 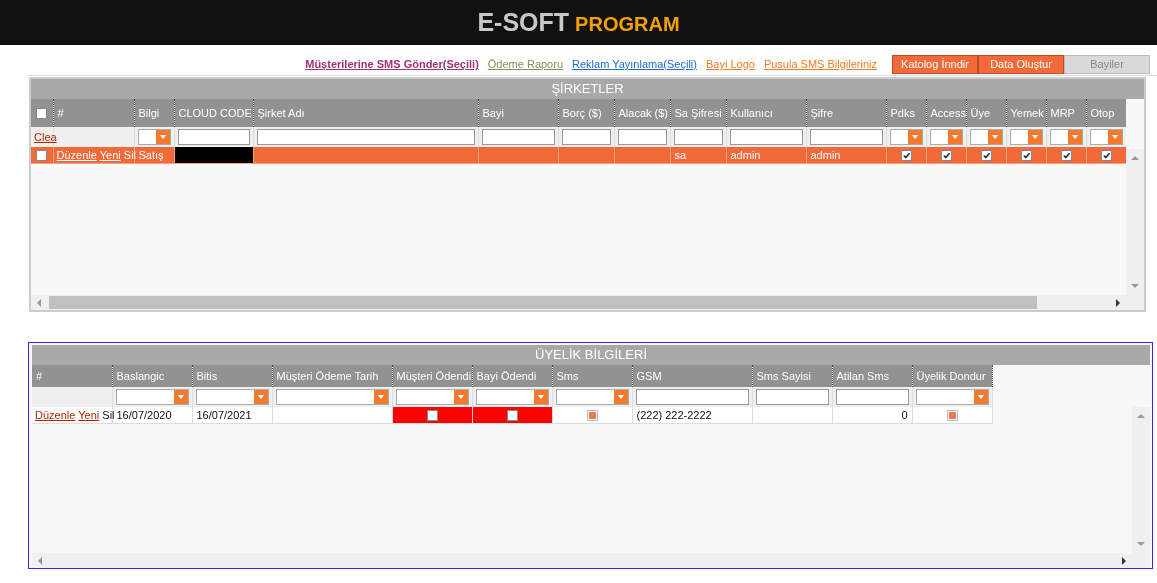 I want to click on column-header: GSM, so click(x=692, y=376).